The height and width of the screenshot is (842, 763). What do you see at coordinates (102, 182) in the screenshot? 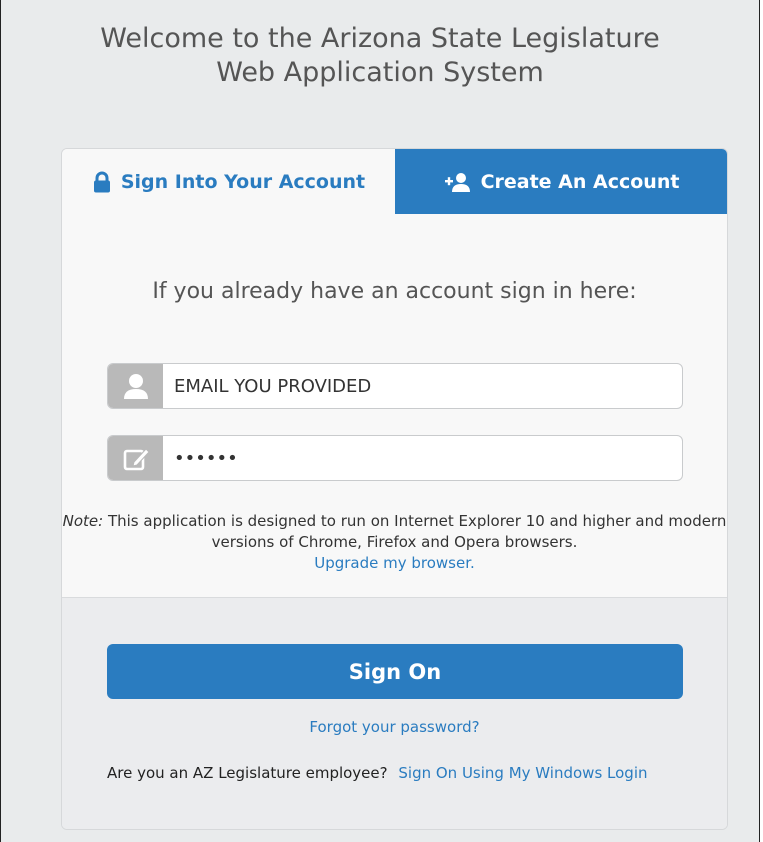
I see `lock-icon` at bounding box center [102, 182].